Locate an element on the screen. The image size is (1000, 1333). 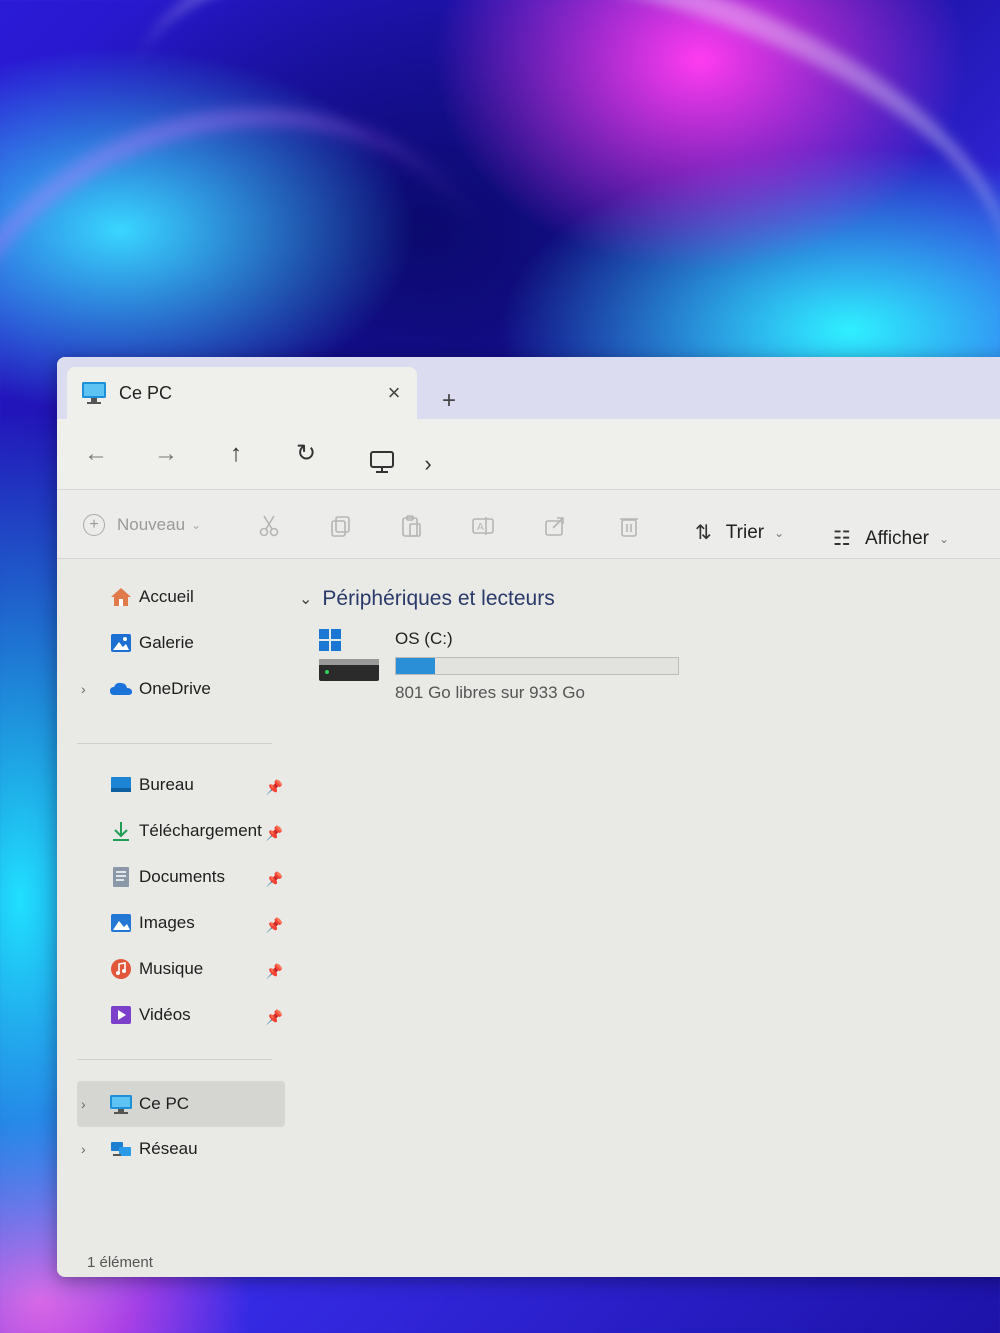
back-button: ← is located at coordinates (96, 454).